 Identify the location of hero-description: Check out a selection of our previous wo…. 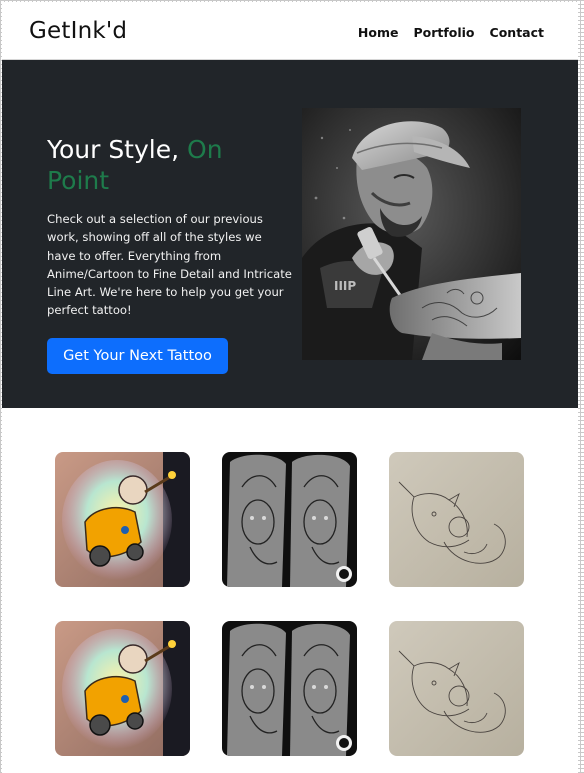
(169, 265).